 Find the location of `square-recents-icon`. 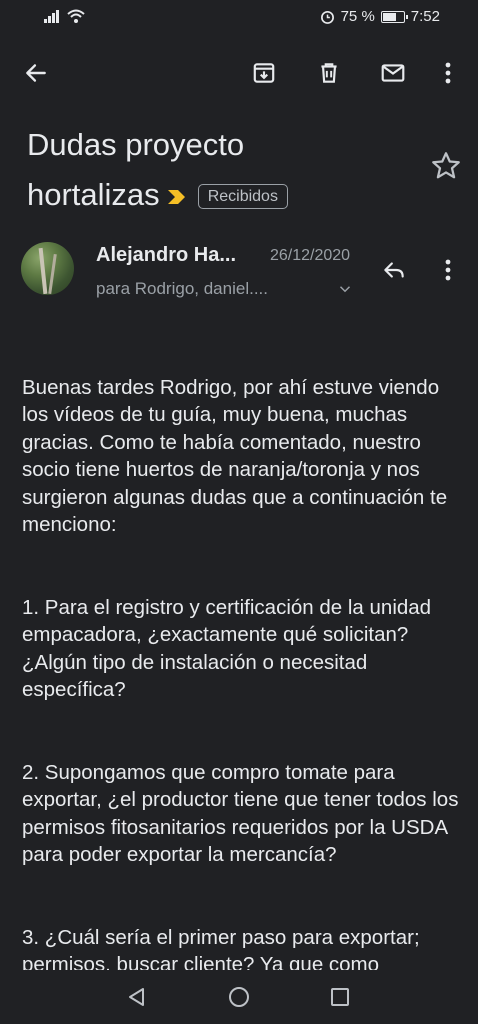

square-recents-icon is located at coordinates (340, 997).